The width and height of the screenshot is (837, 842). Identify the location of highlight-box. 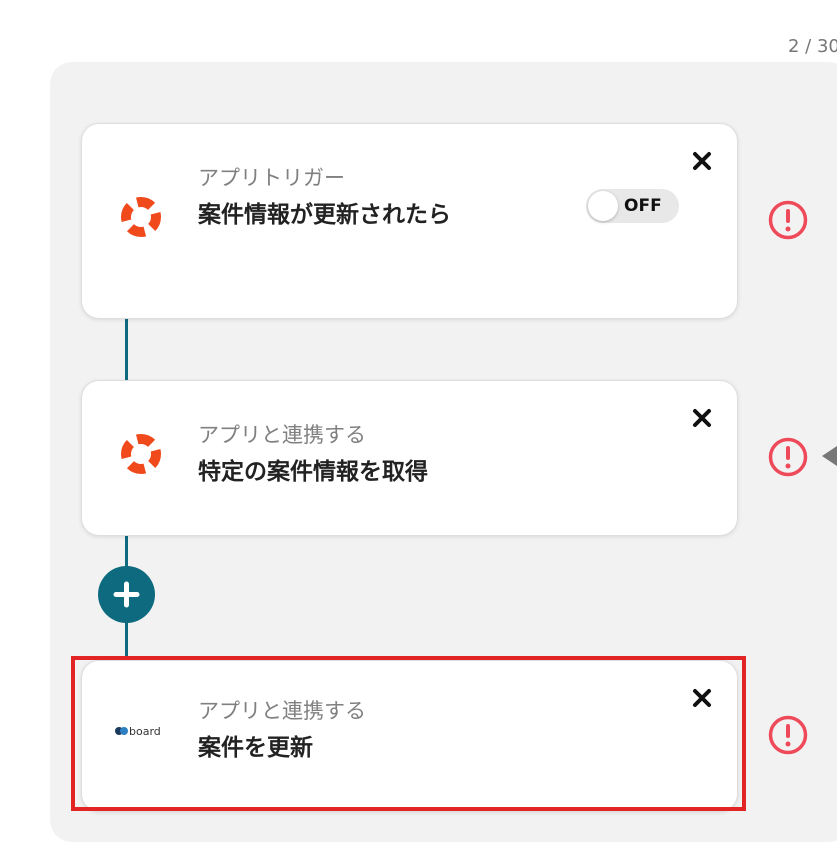
(408, 733).